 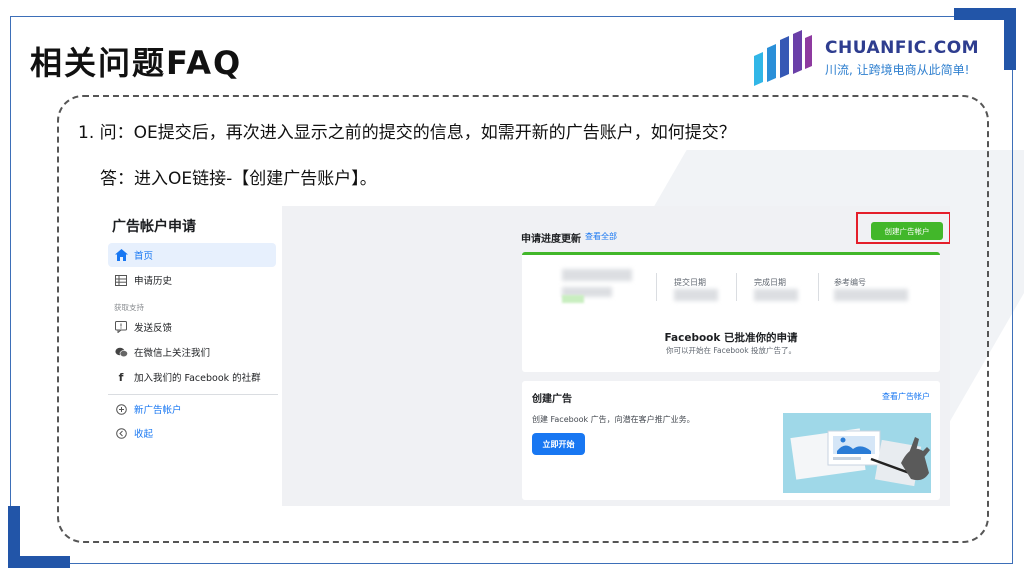 What do you see at coordinates (193, 394) in the screenshot?
I see `sidebar-divider` at bounding box center [193, 394].